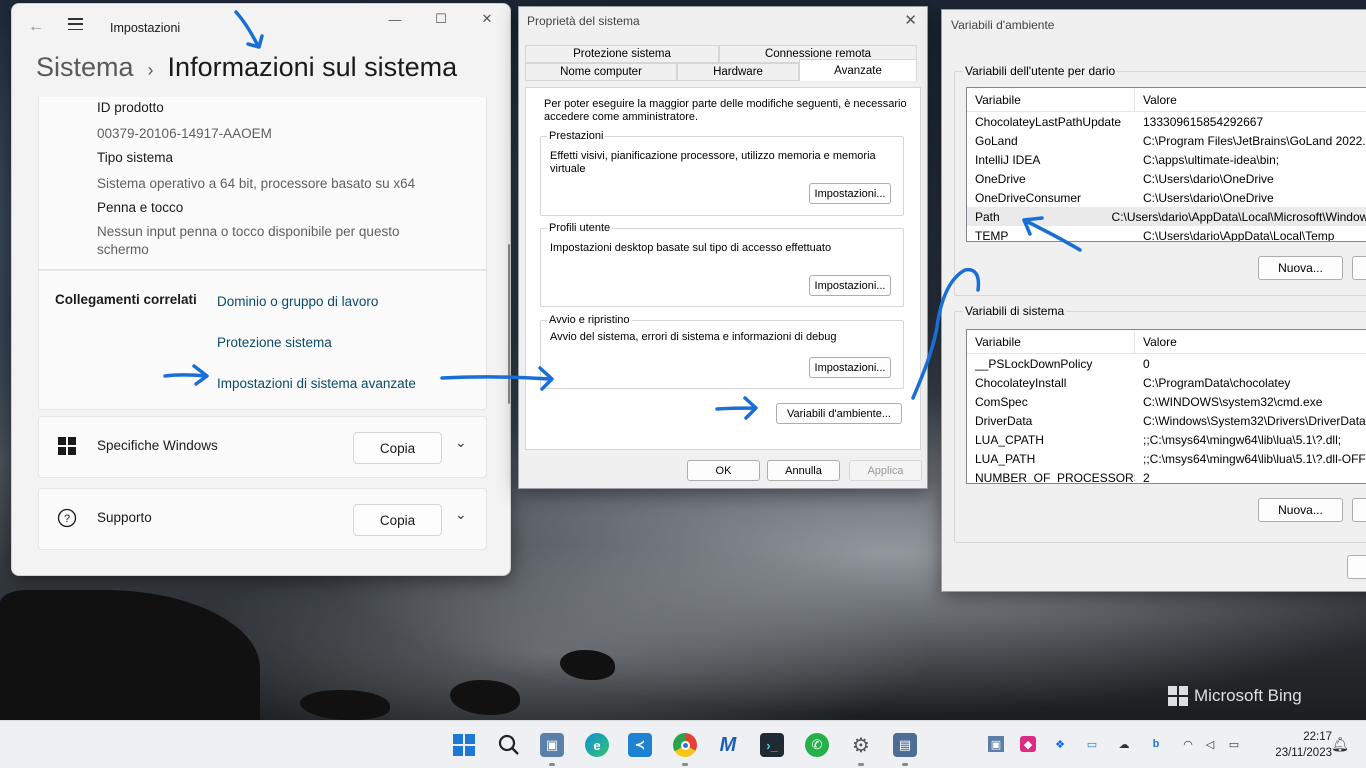 This screenshot has height=768, width=1366. What do you see at coordinates (622, 54) in the screenshot?
I see `tab-protezione-sistema: Protezione sistema` at bounding box center [622, 54].